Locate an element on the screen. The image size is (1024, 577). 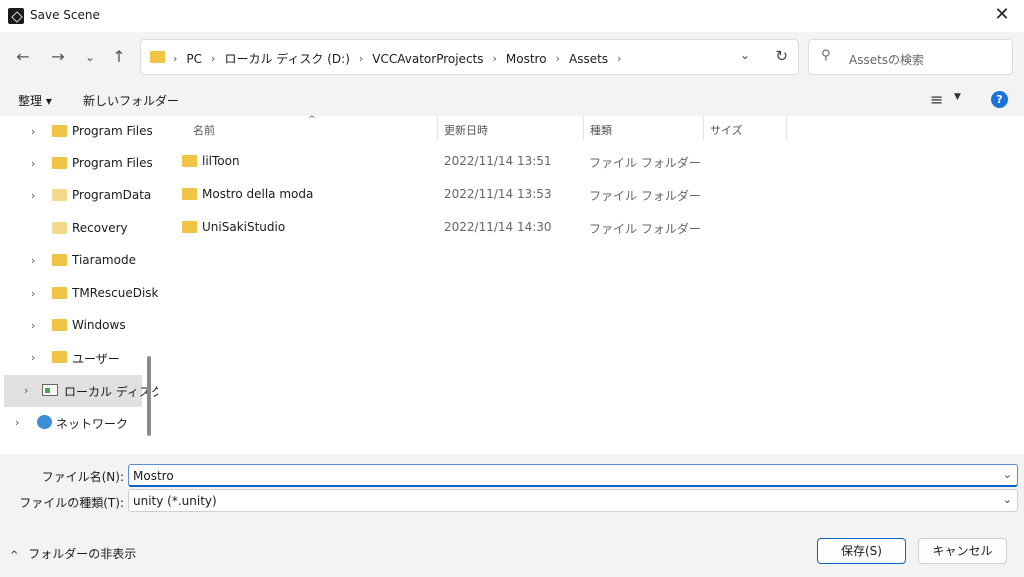
sidebar-item-windows: › Windows is located at coordinates (74, 326).